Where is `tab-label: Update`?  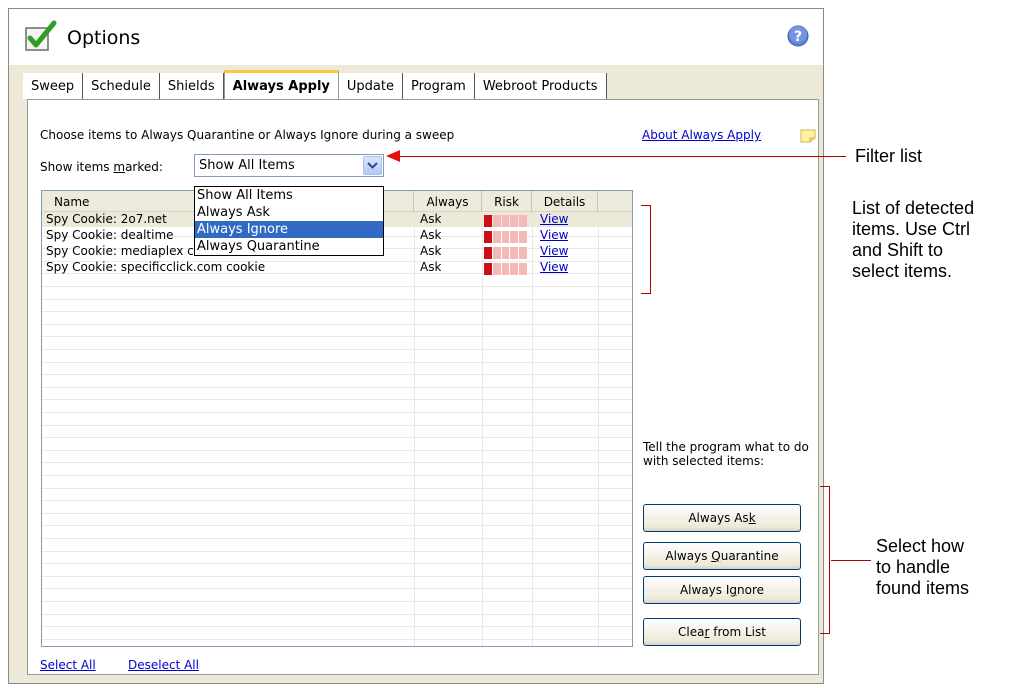 tab-label: Update is located at coordinates (370, 86).